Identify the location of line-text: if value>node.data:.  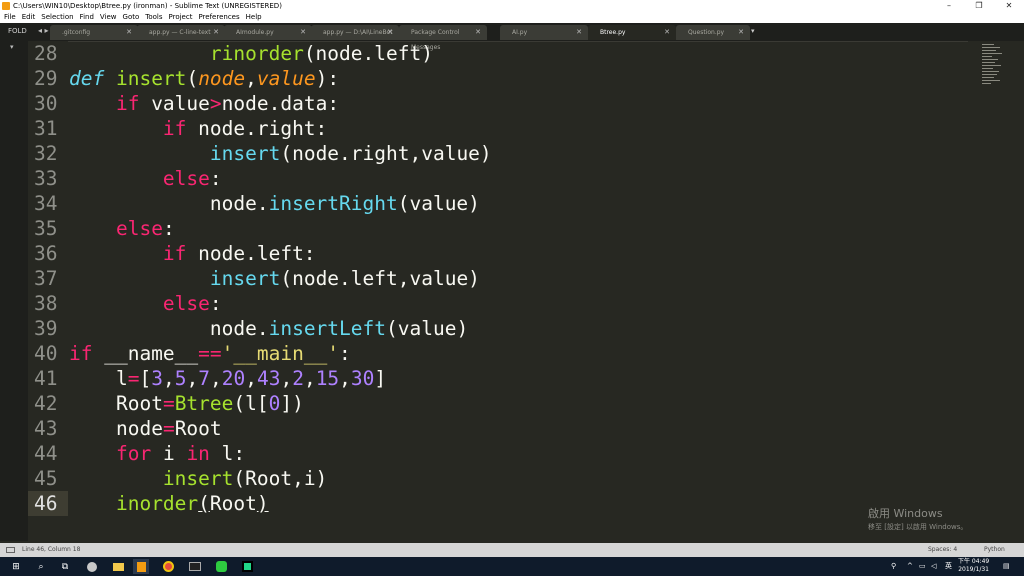
(227, 103).